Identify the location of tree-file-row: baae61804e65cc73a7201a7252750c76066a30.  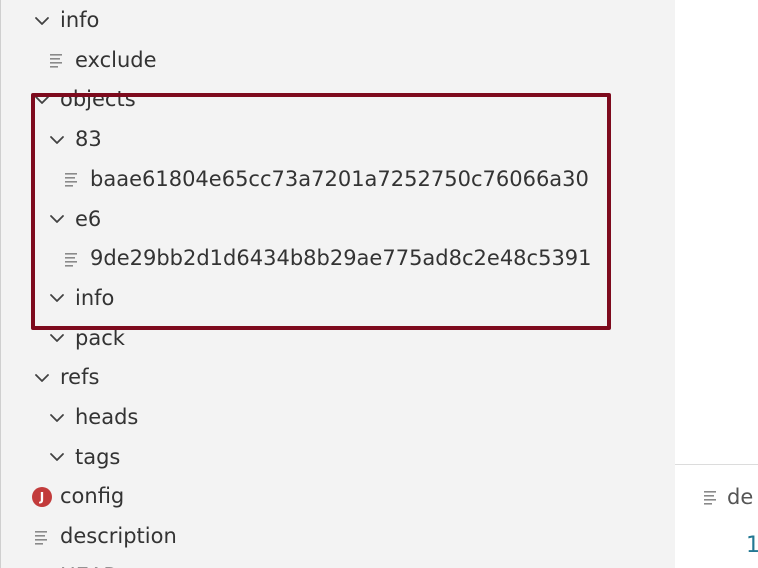
(337, 179).